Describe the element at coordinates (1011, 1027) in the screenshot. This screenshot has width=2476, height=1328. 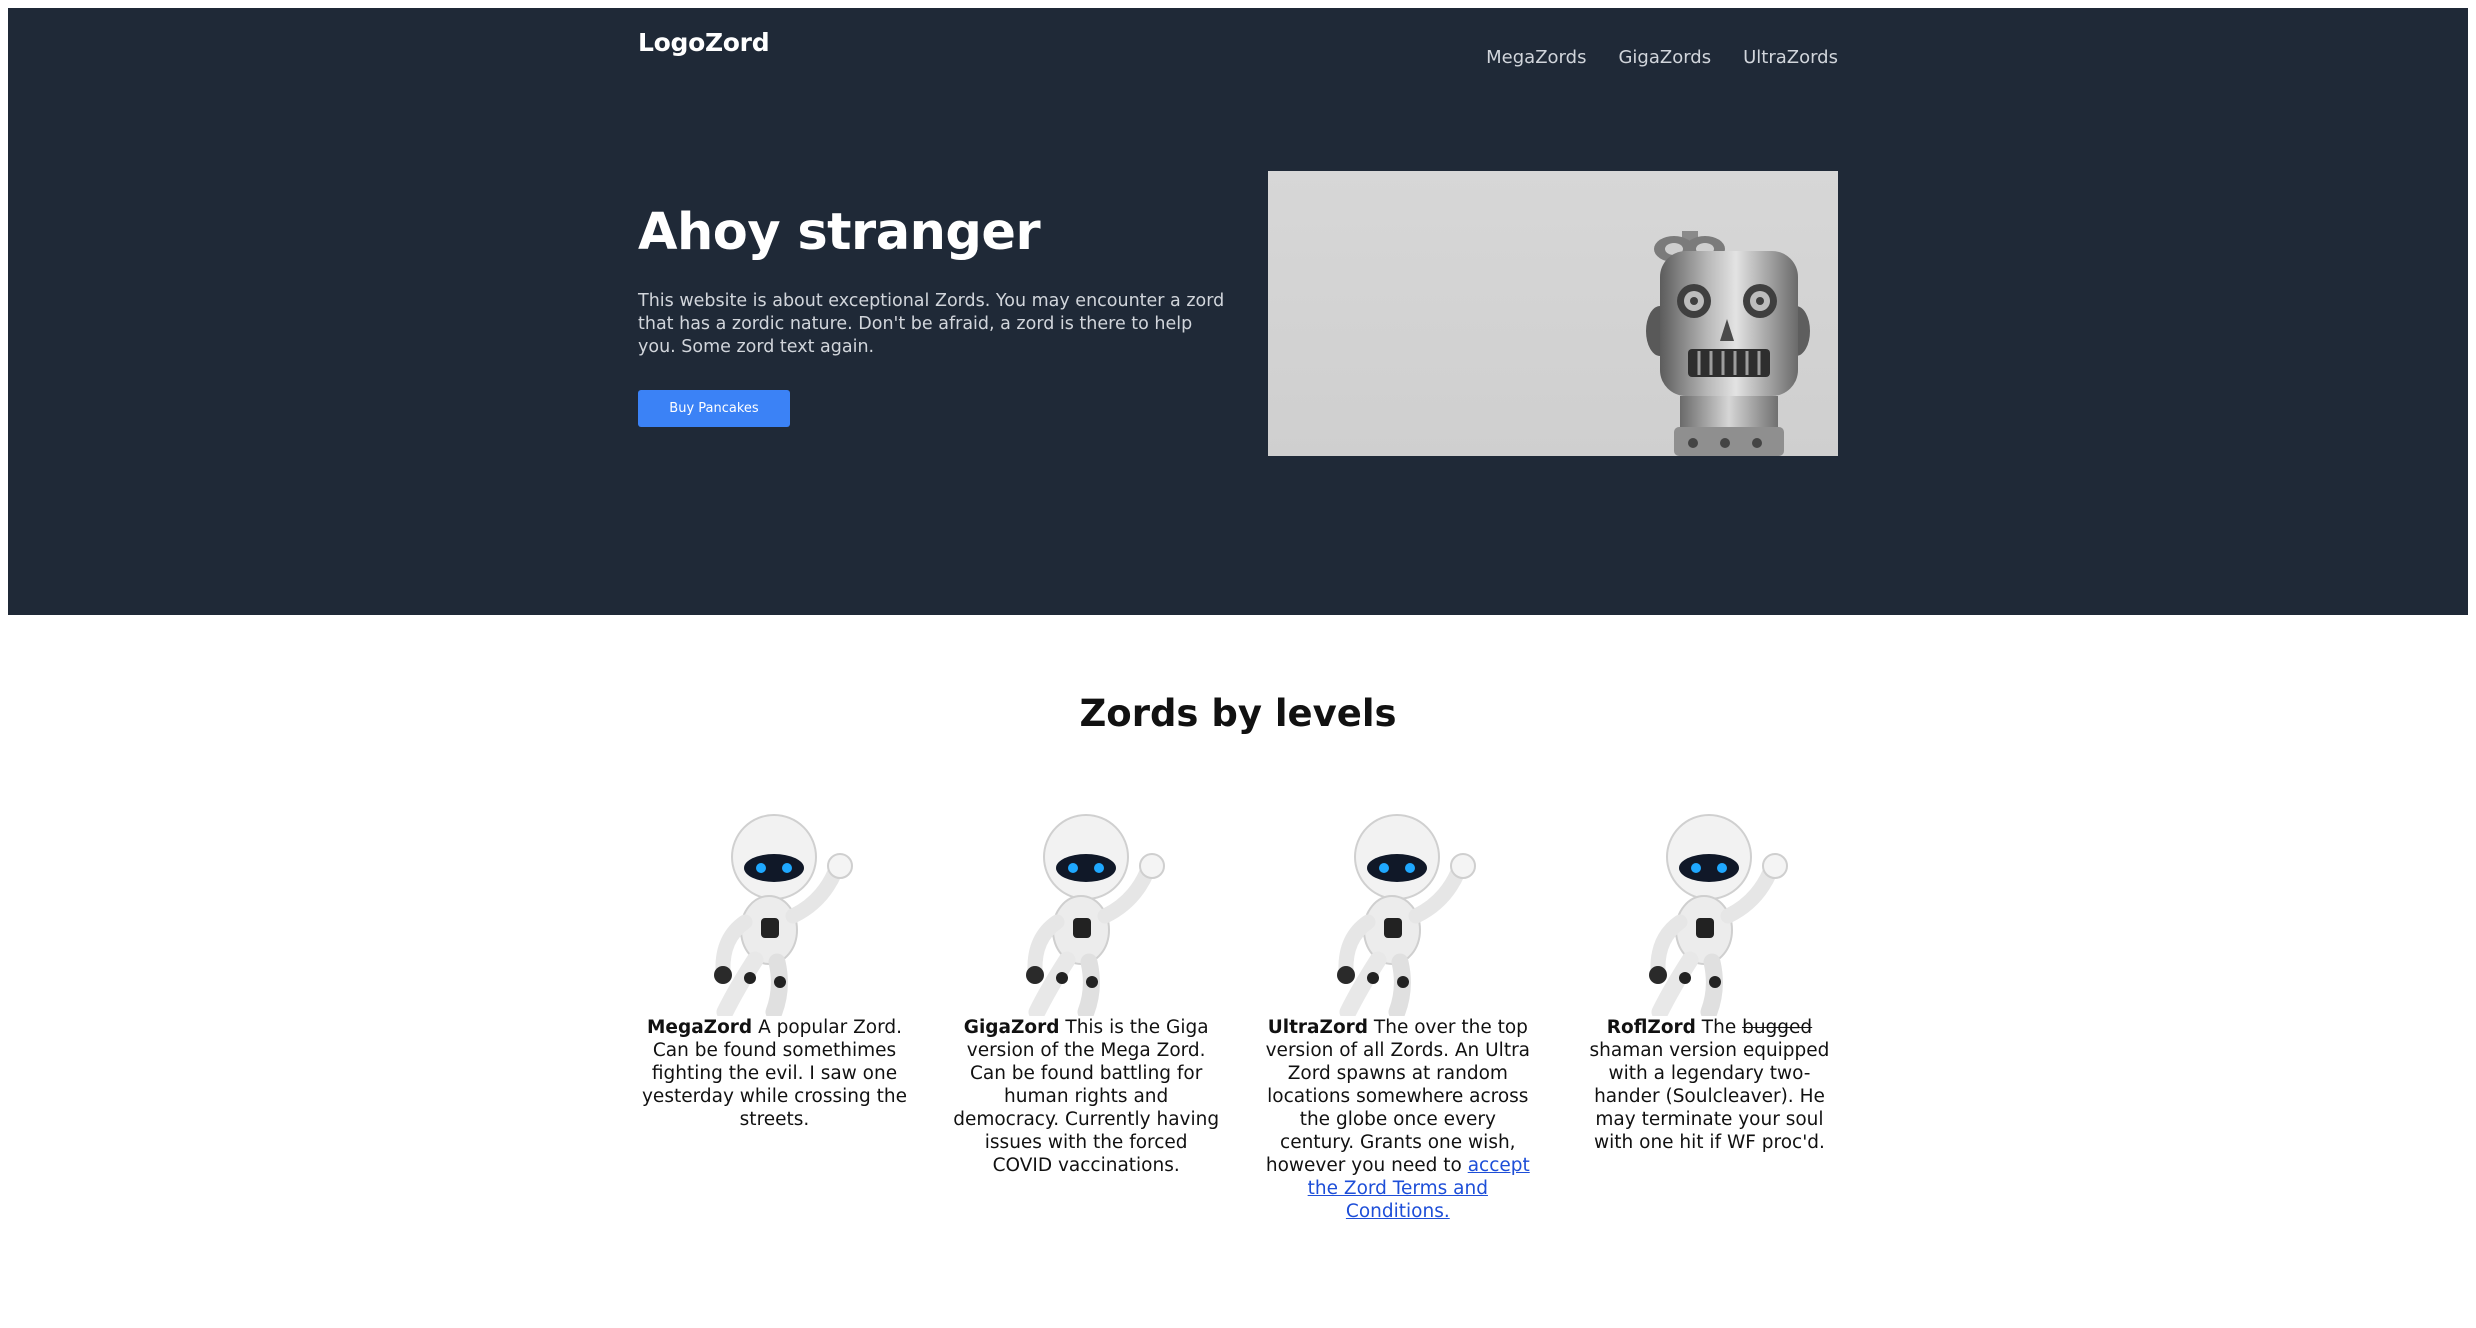
I see `card-title: GigaZord` at that location.